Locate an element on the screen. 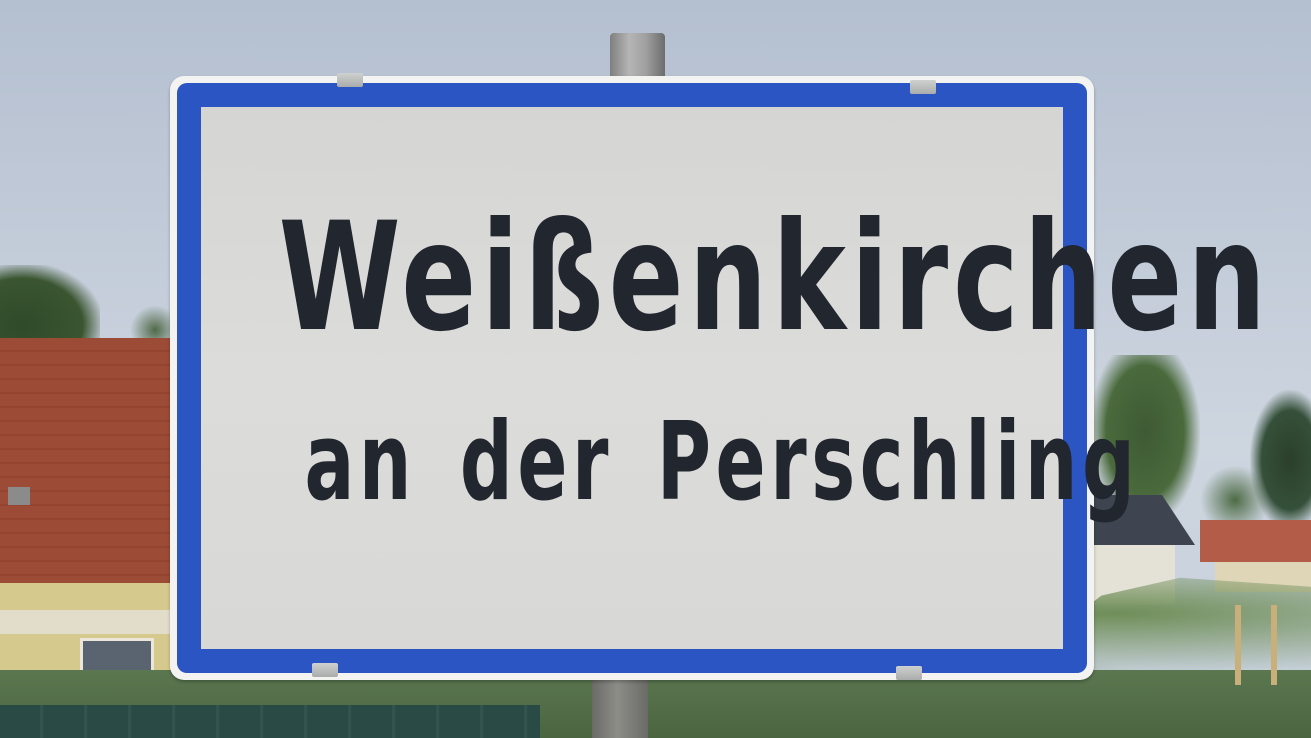  town-subtitle: an der Perschling is located at coordinates (722, 462).